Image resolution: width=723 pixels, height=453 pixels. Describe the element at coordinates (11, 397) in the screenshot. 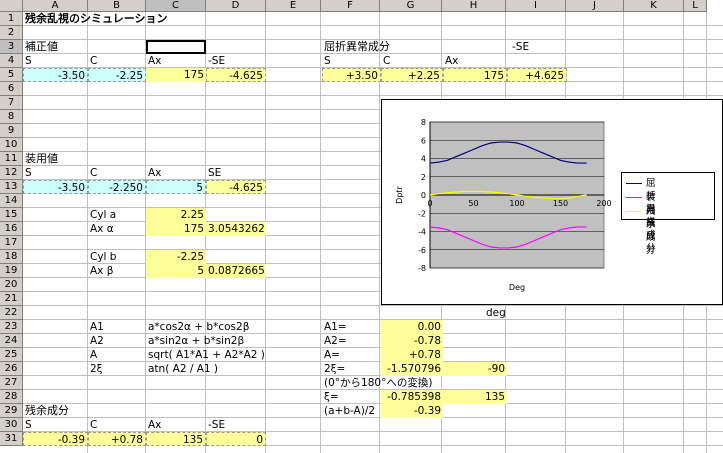

I see `row-header-28: 28` at that location.